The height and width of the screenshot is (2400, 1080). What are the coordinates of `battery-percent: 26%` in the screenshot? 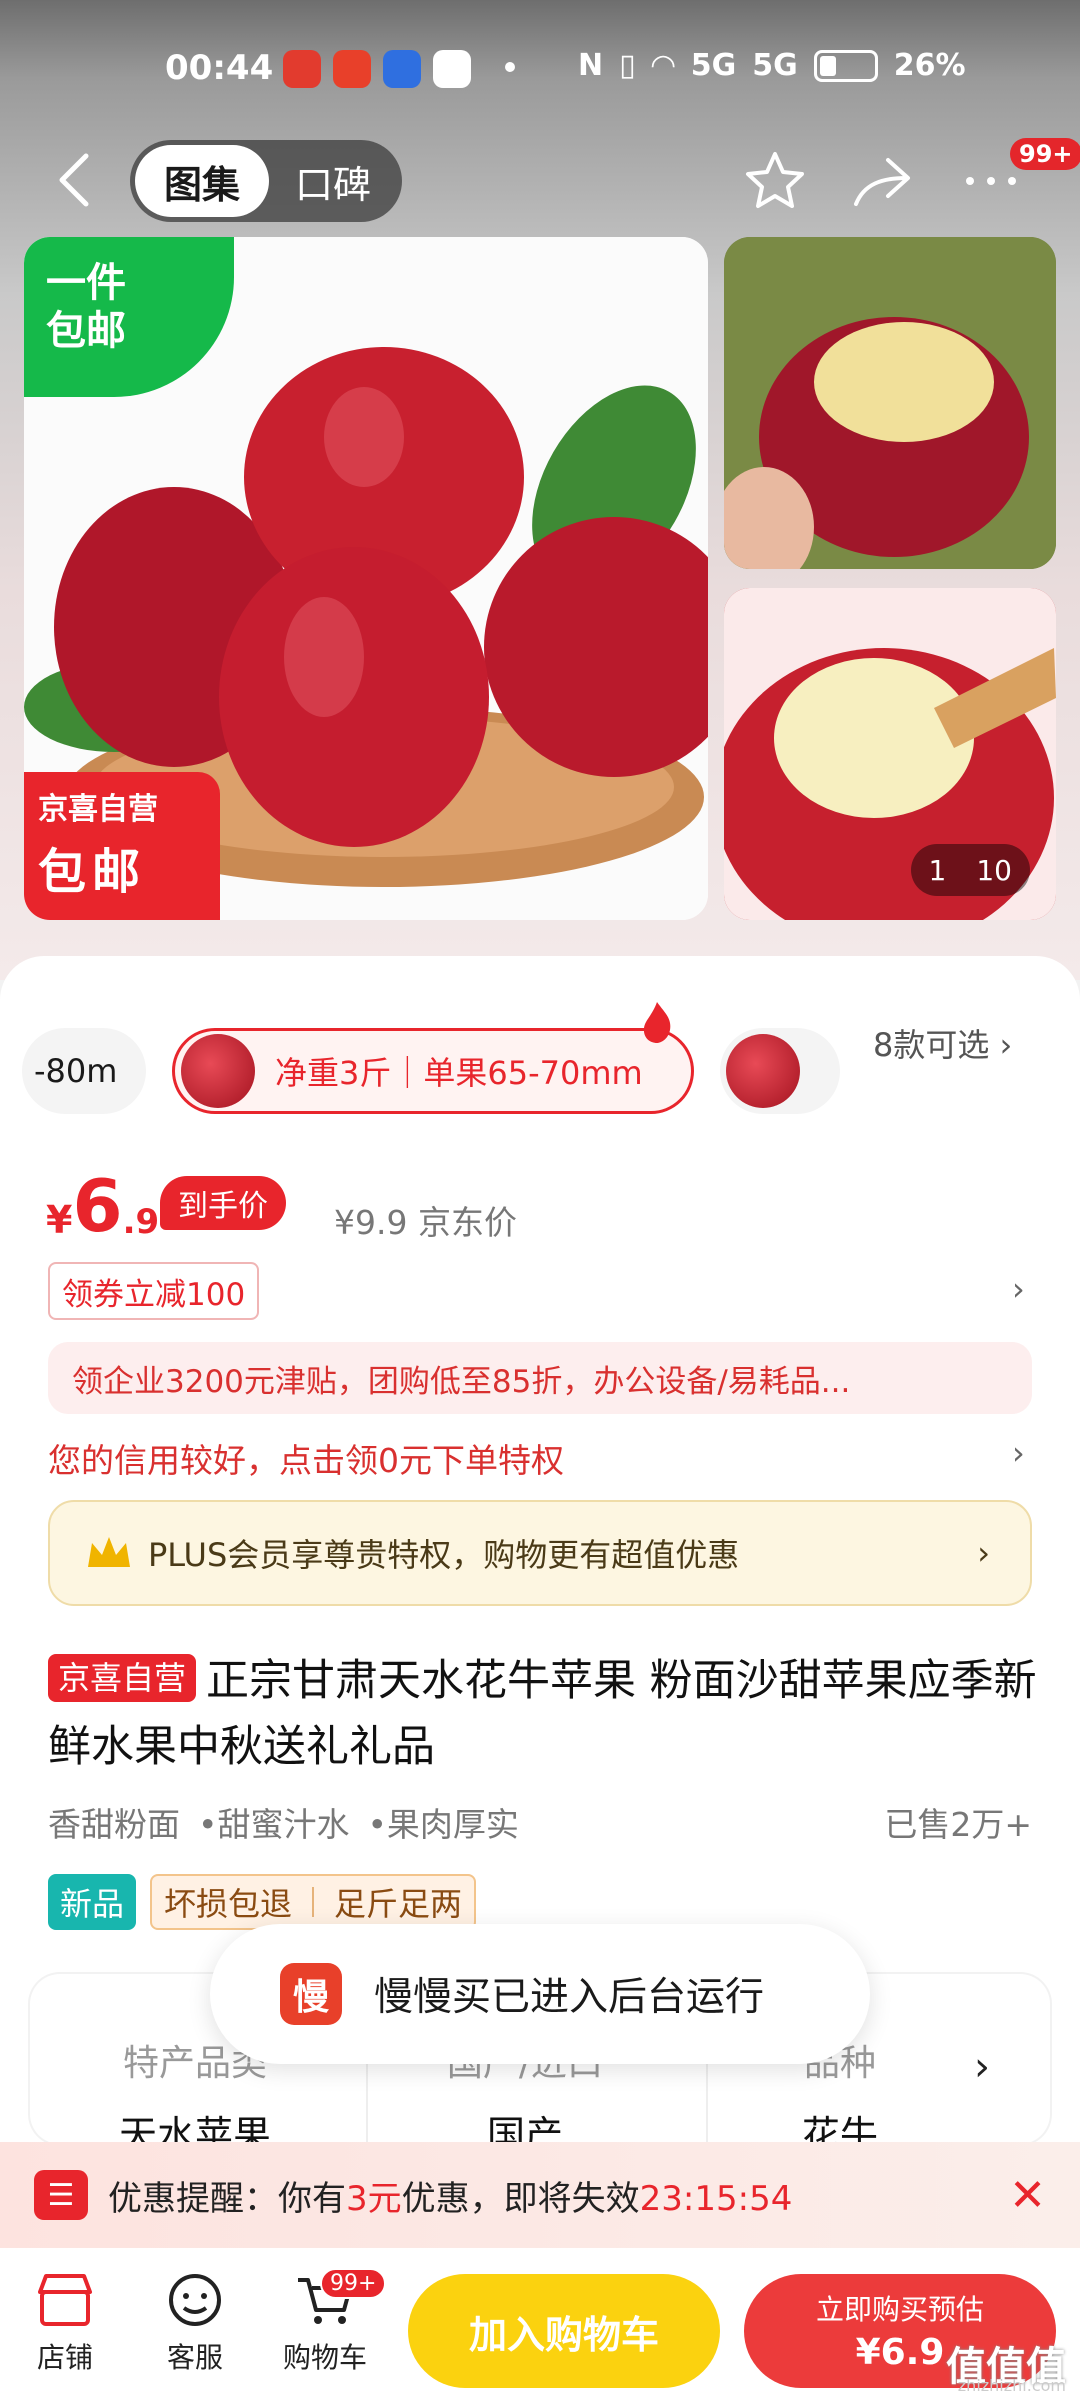 It's located at (929, 65).